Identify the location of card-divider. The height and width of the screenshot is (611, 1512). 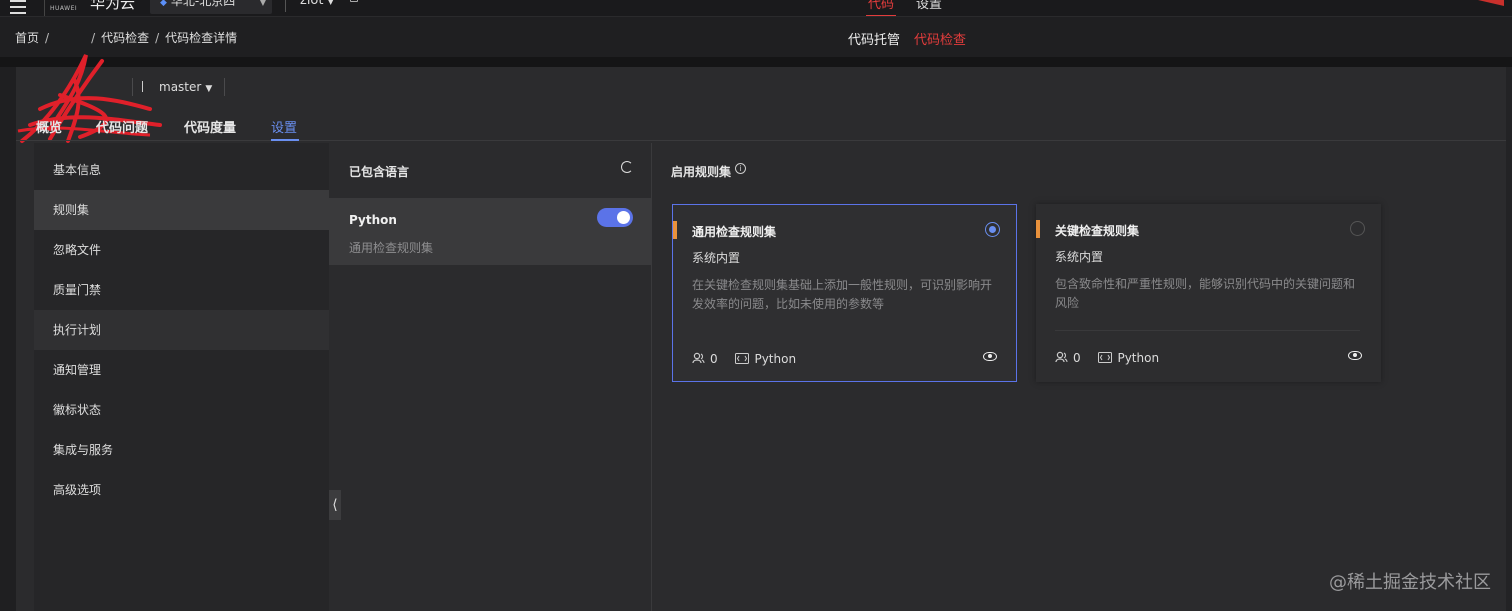
(1207, 330).